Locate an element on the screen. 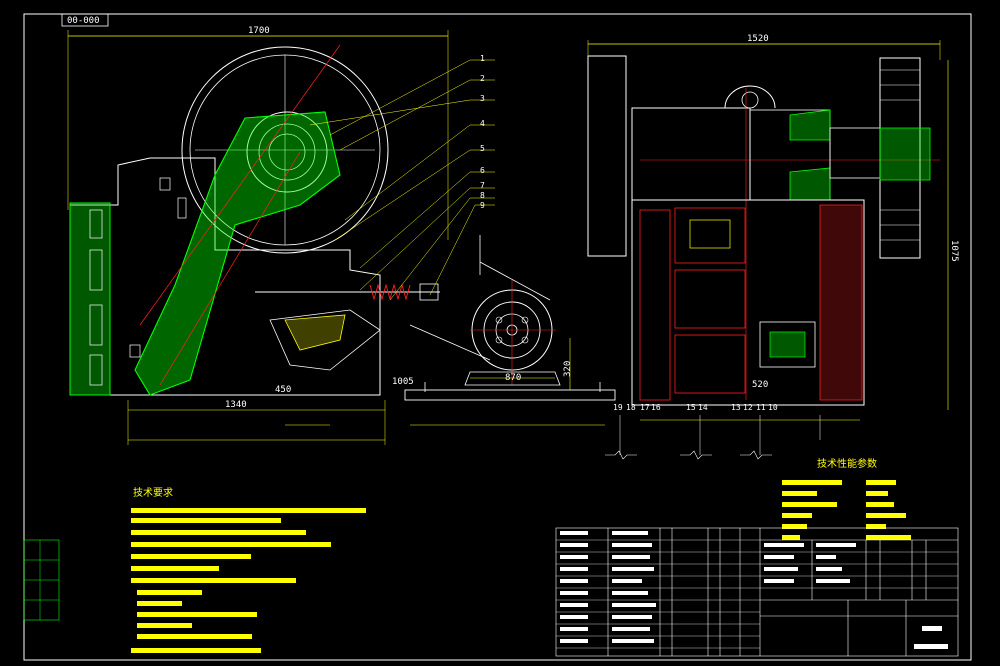 This screenshot has height=666, width=1000. callout-13: 13 is located at coordinates (736, 407).